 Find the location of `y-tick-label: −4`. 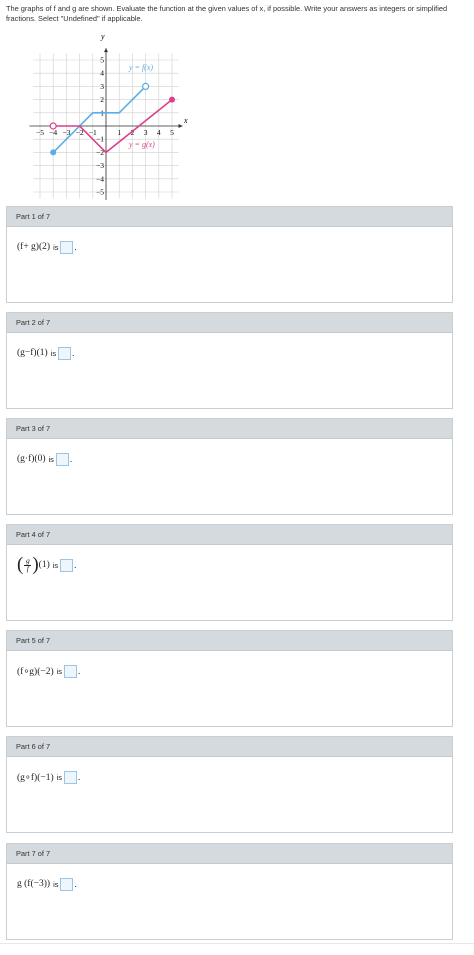

y-tick-label: −4 is located at coordinates (100, 178).